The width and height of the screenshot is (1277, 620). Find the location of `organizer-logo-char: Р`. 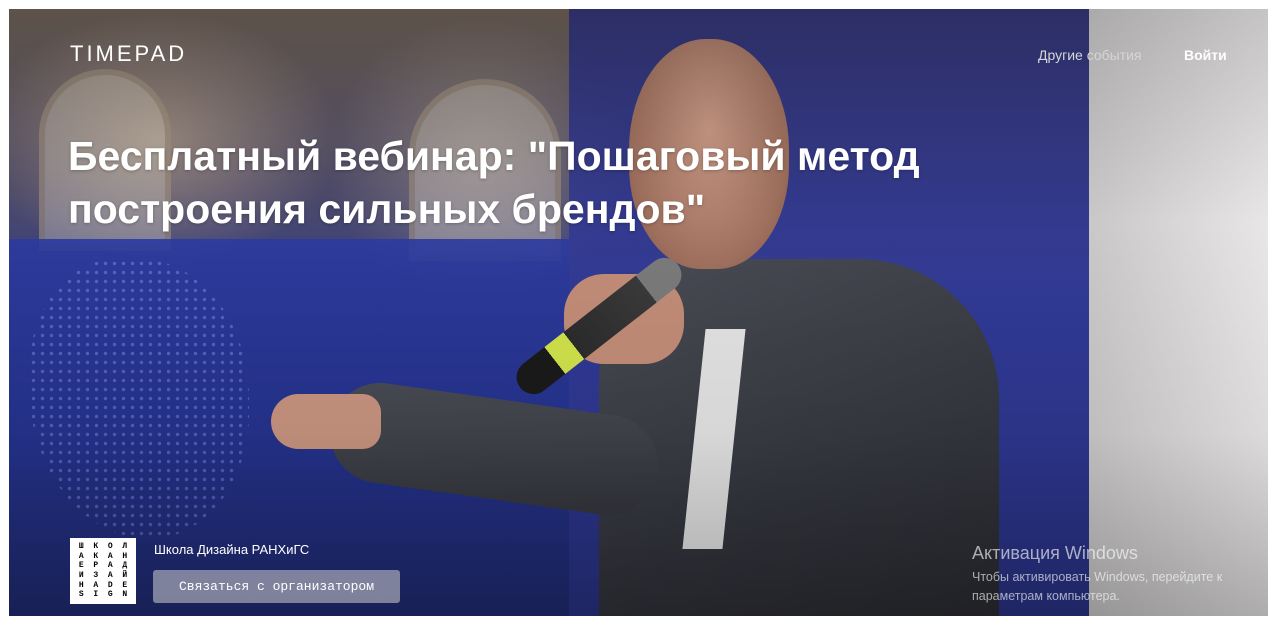

organizer-logo-char: Р is located at coordinates (96, 566).